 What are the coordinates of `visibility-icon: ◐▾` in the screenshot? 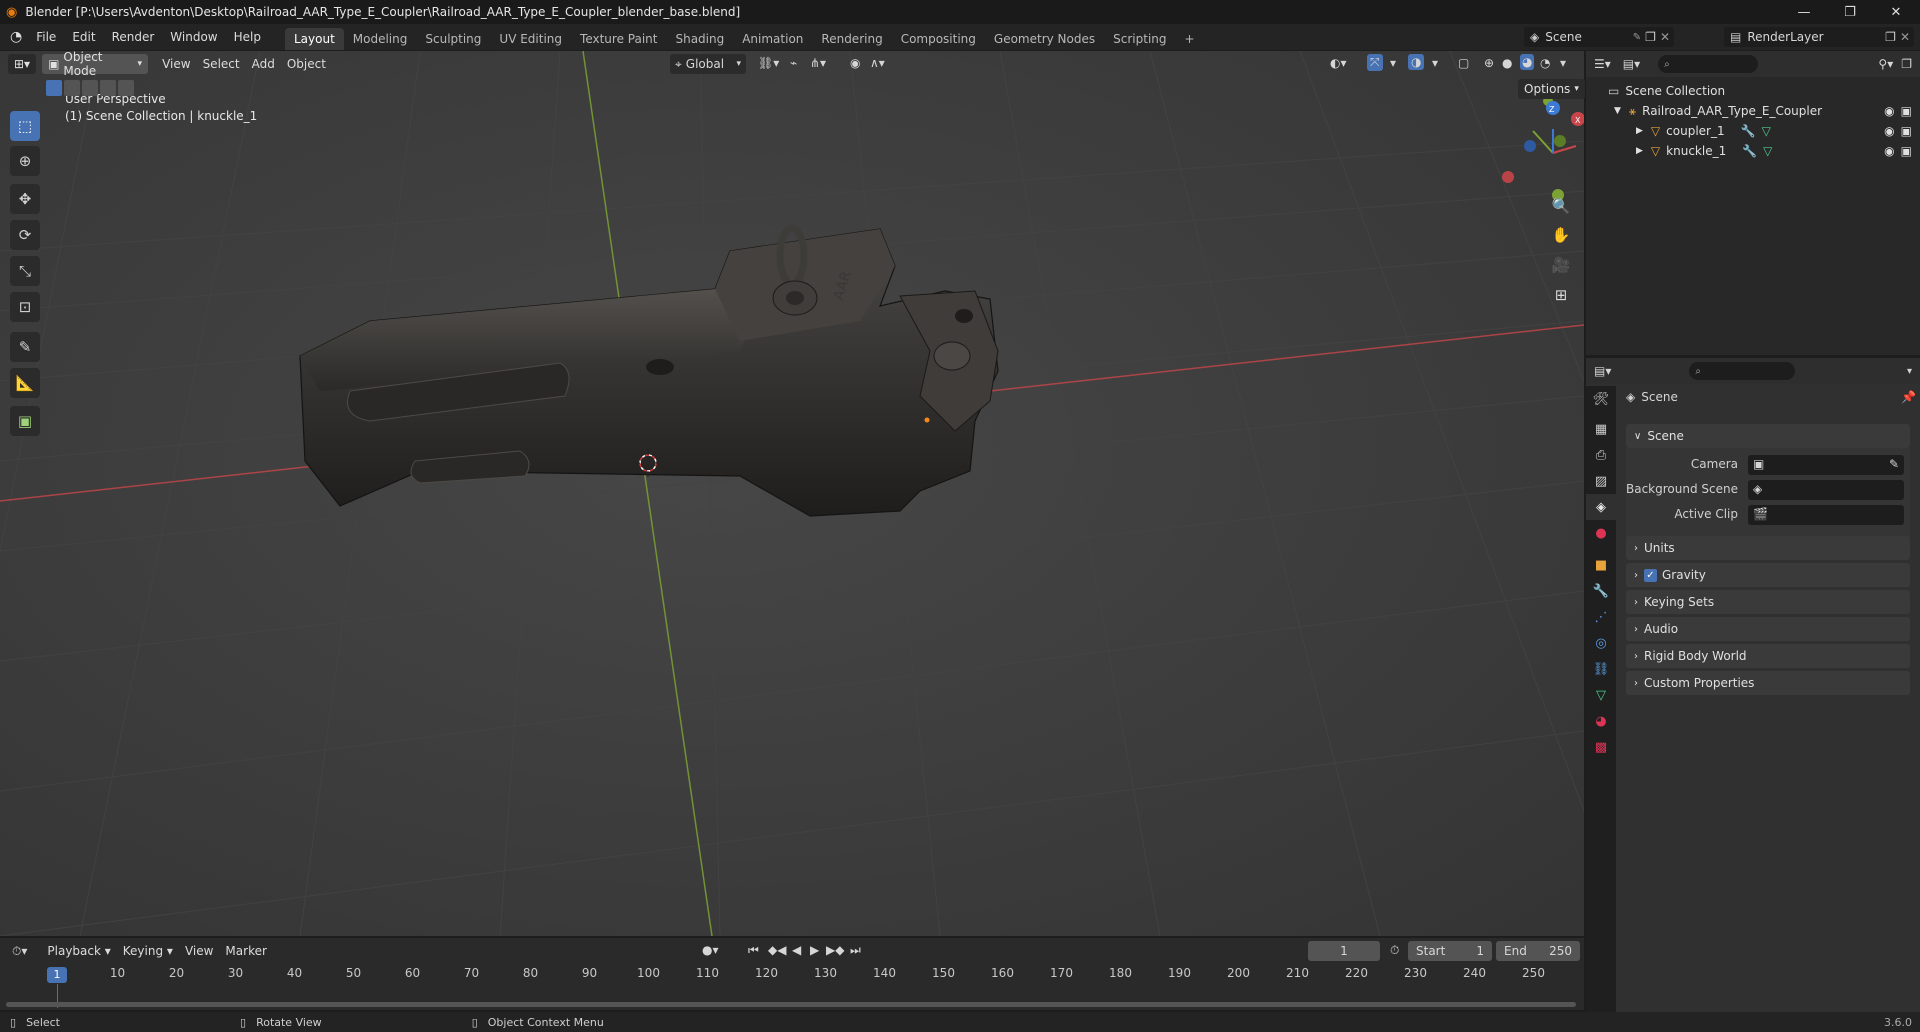 It's located at (1338, 63).